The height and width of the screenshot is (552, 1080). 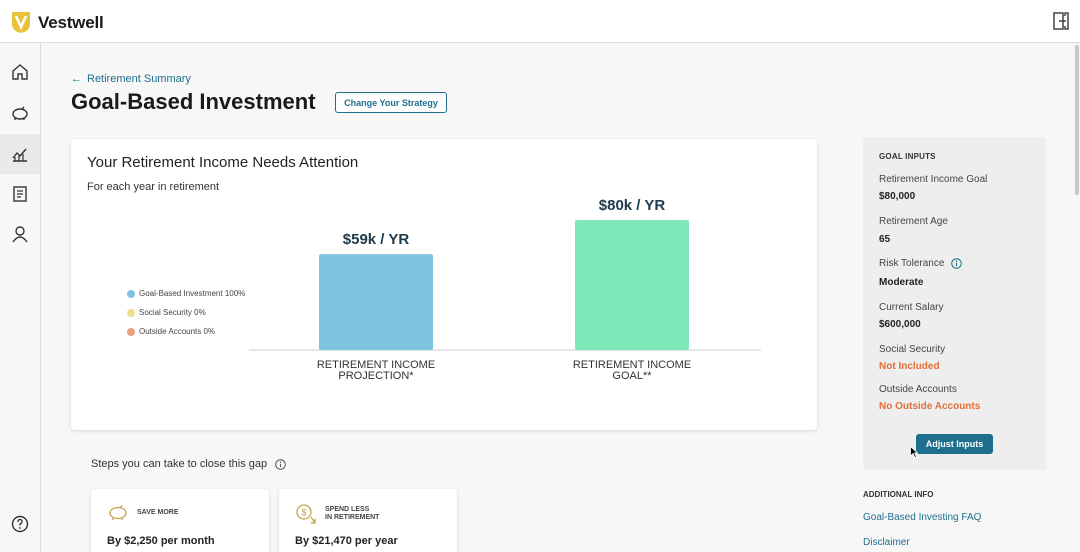 I want to click on user-icon, so click(x=20, y=234).